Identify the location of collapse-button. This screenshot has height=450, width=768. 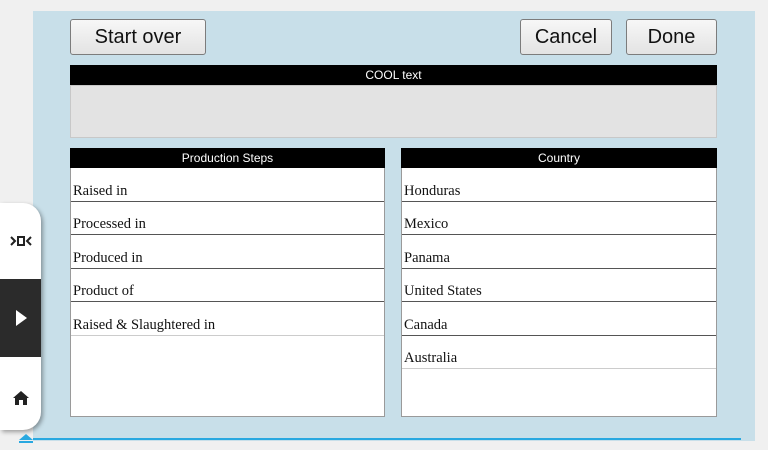
(20, 241).